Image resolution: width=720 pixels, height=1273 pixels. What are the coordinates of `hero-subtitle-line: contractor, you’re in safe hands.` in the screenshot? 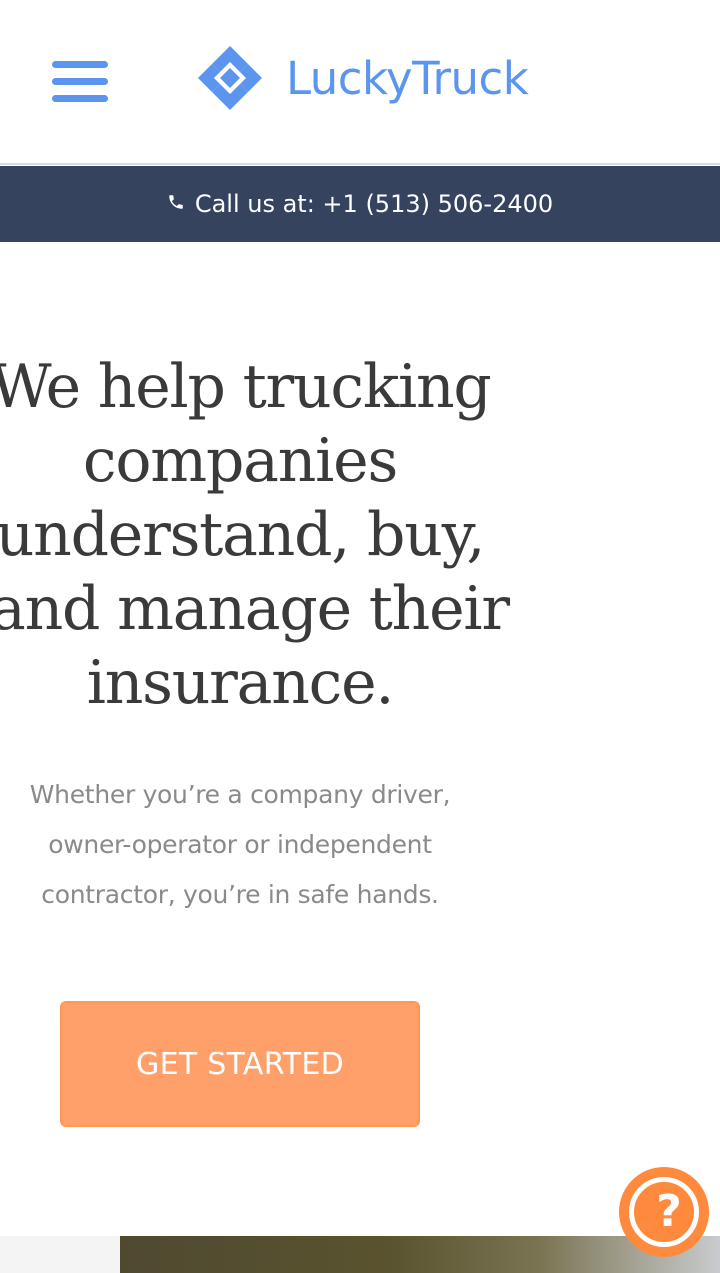 It's located at (240, 894).